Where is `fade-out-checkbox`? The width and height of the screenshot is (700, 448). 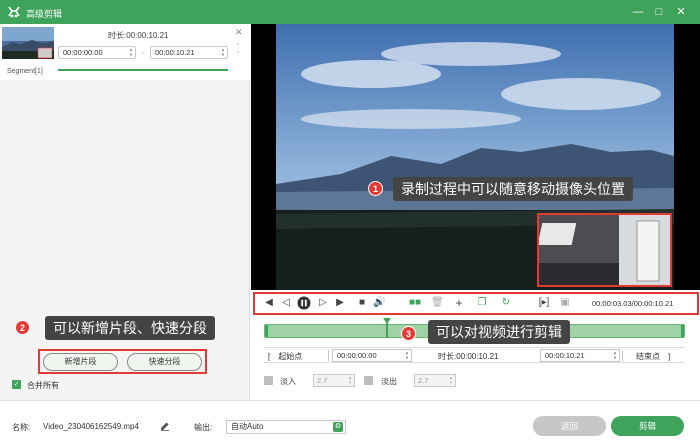
fade-out-checkbox is located at coordinates (368, 380).